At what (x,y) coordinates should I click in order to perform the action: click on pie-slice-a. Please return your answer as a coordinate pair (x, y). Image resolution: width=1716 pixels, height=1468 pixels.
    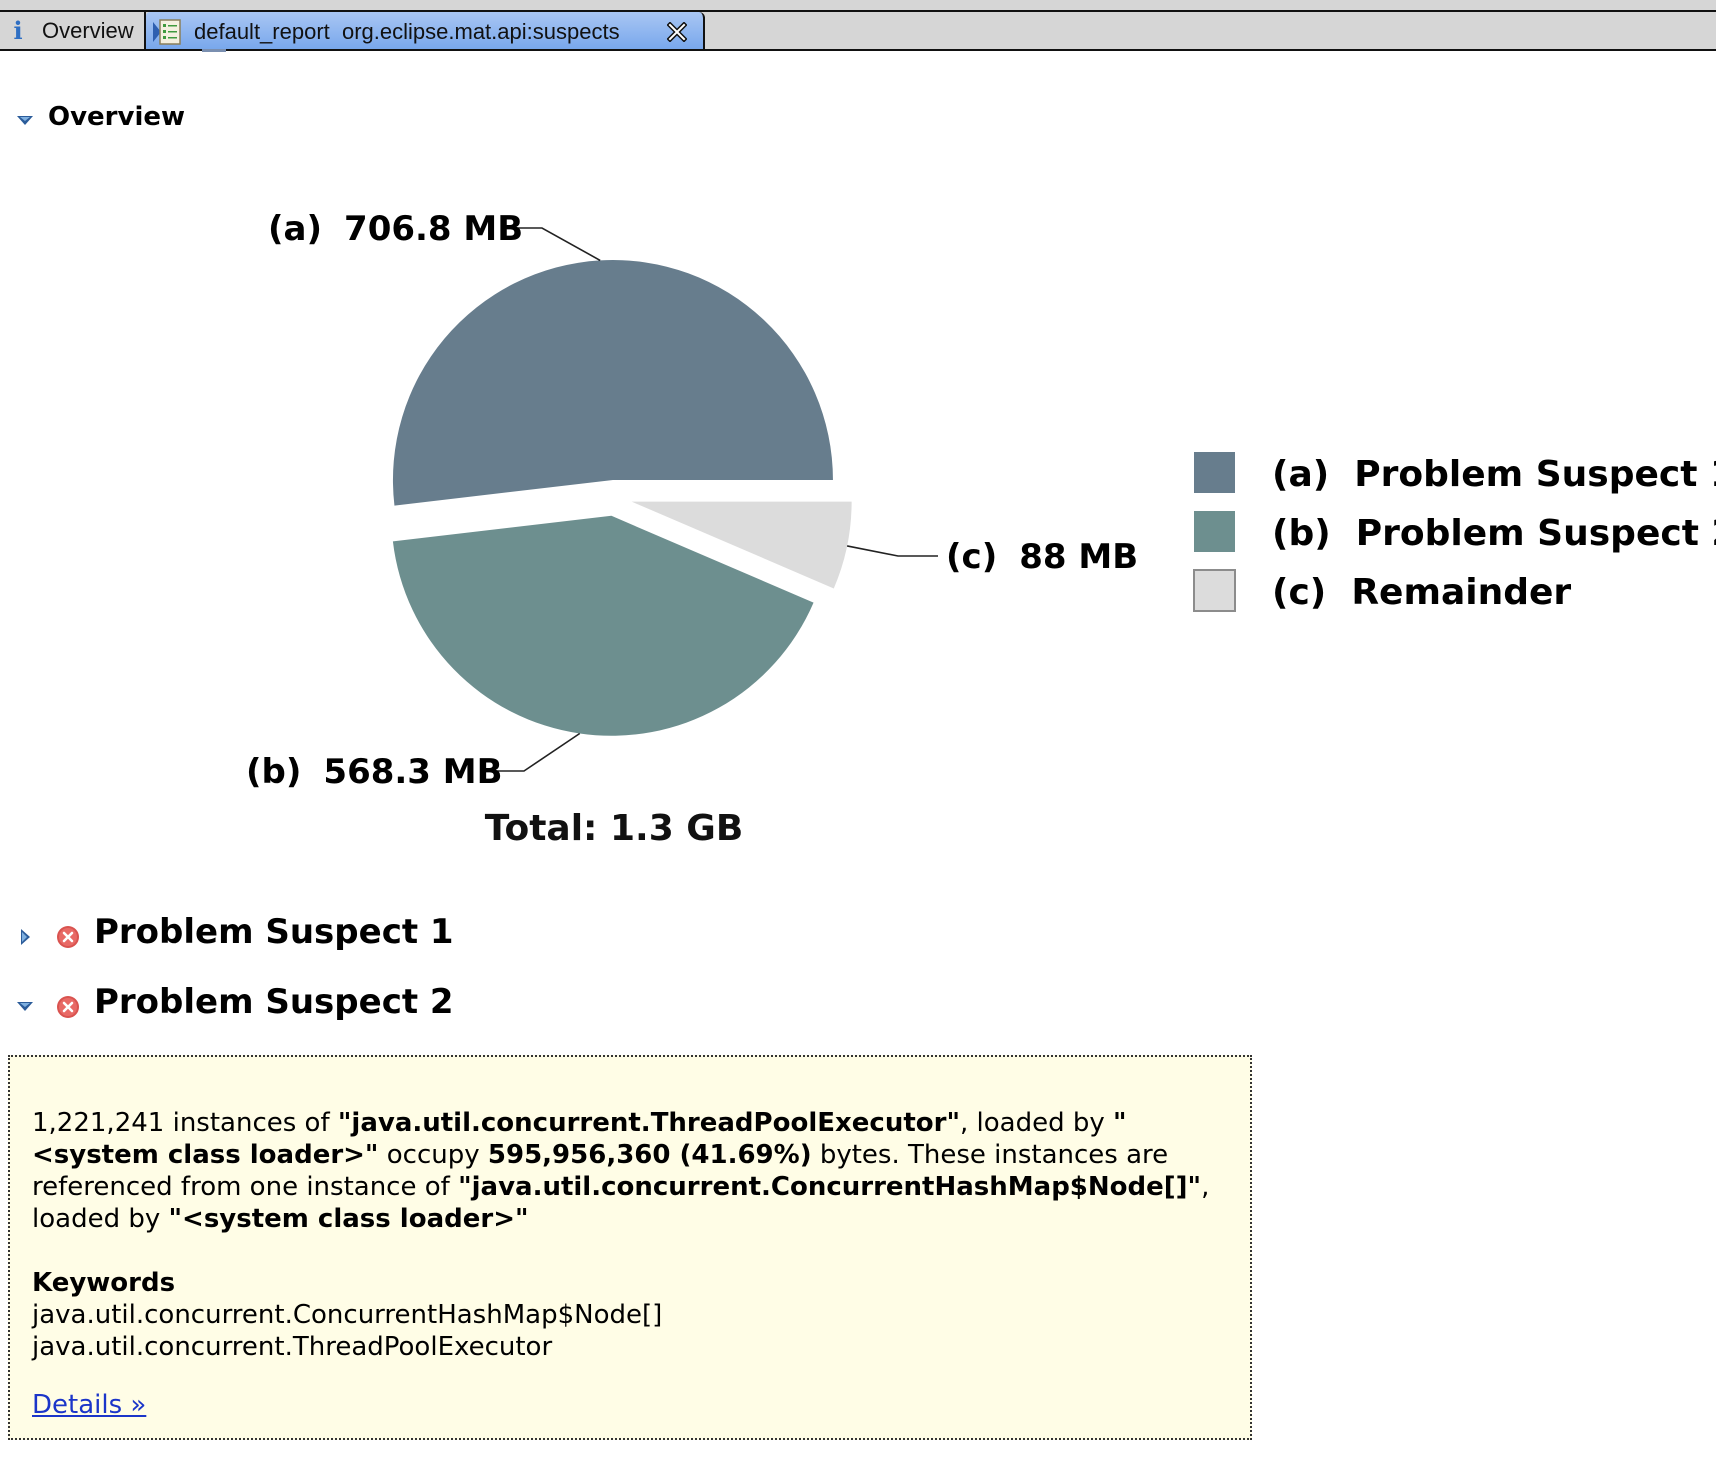
    Looking at the image, I should click on (612, 383).